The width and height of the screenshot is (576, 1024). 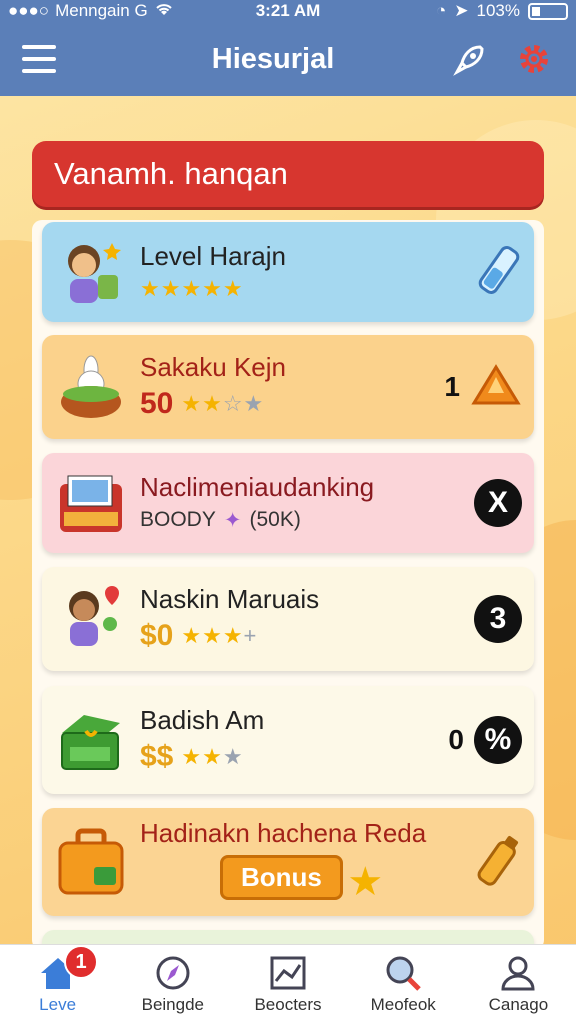 I want to click on diamond-icon: ✦, so click(x=232, y=520).